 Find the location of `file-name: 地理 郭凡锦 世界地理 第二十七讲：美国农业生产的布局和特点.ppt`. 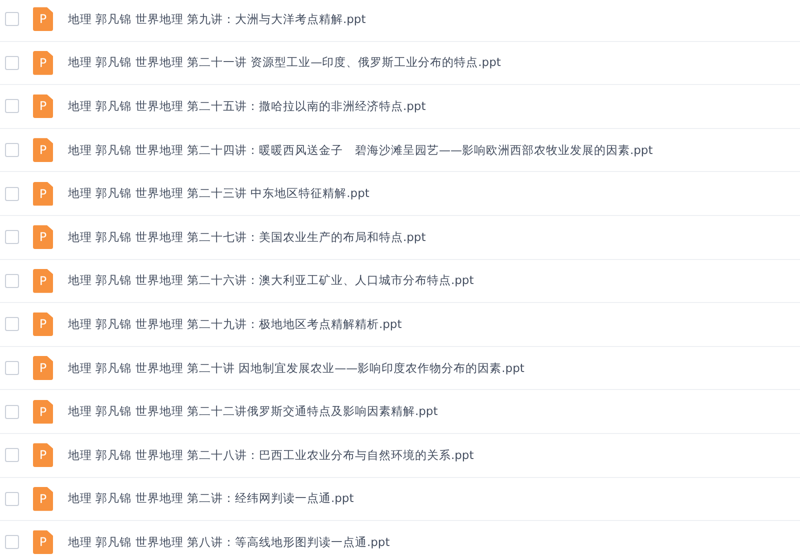

file-name: 地理 郭凡锦 世界地理 第二十七讲：美国农业生产的布局和特点.ppt is located at coordinates (247, 237).